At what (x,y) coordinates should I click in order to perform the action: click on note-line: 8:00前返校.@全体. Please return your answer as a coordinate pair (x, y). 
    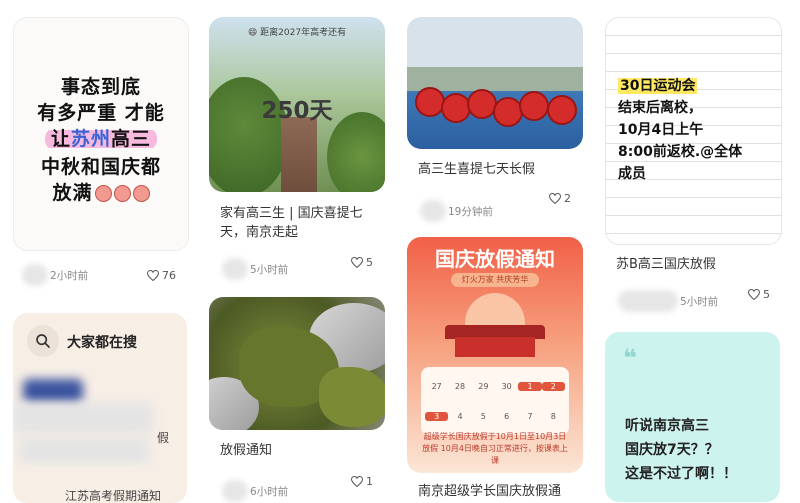
    Looking at the image, I should click on (680, 152).